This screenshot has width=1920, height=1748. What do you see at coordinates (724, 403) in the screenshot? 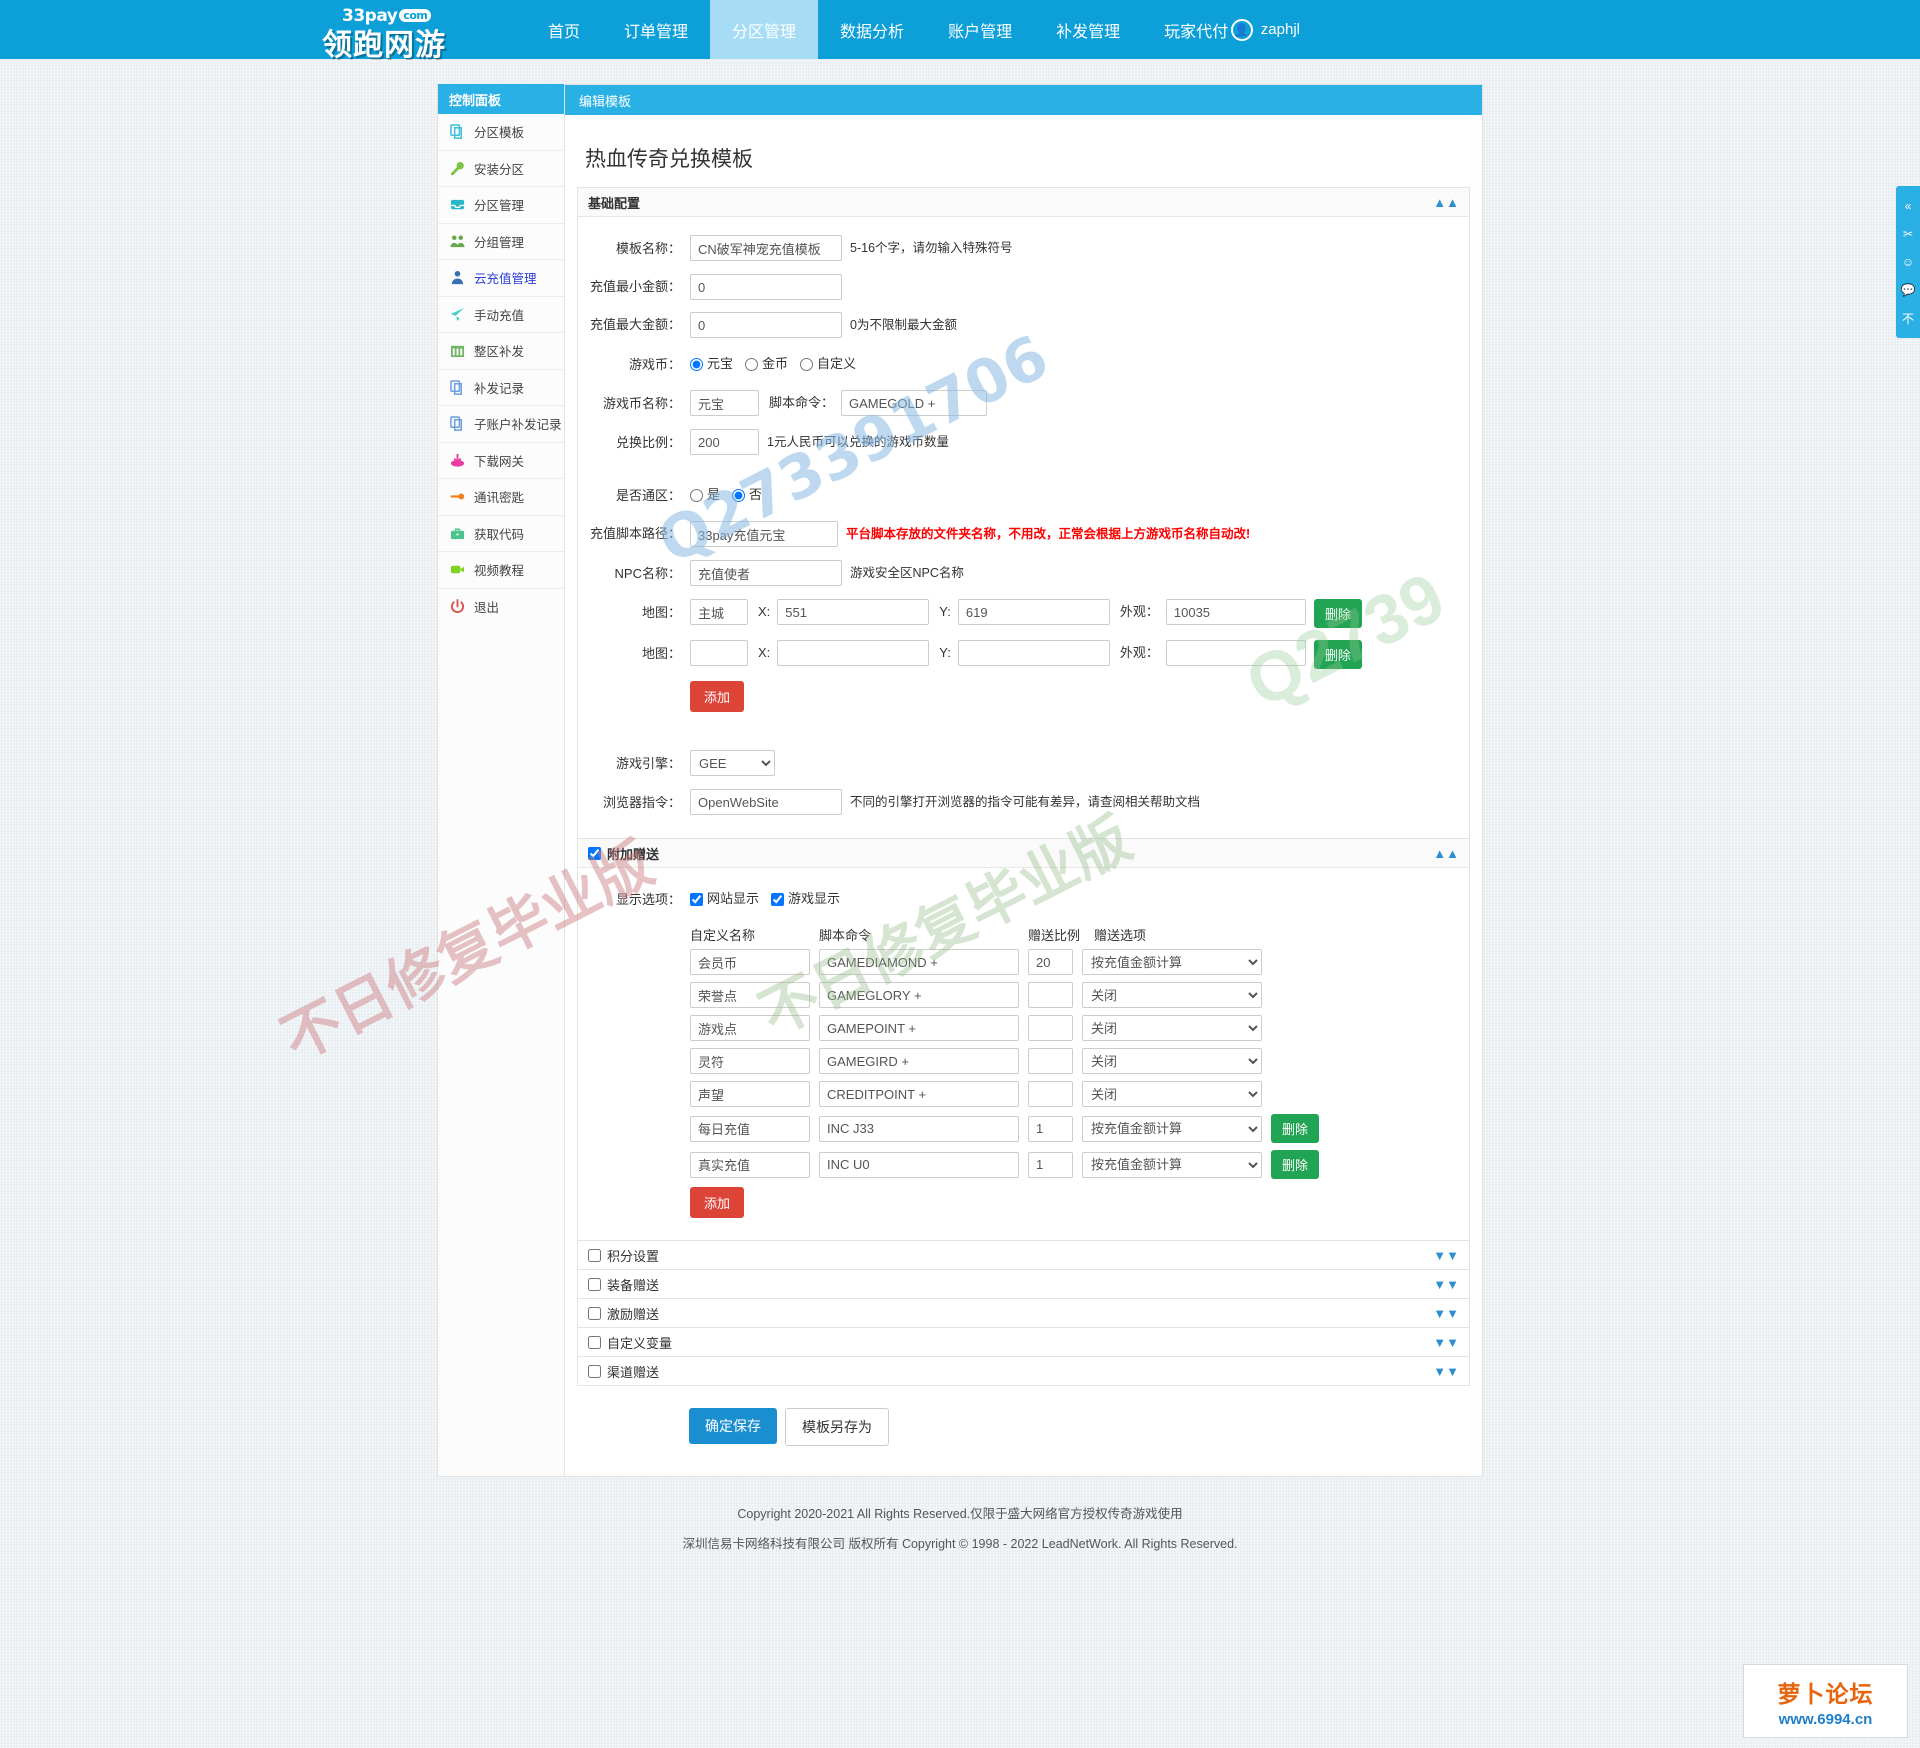
I see `currency-name-input` at bounding box center [724, 403].